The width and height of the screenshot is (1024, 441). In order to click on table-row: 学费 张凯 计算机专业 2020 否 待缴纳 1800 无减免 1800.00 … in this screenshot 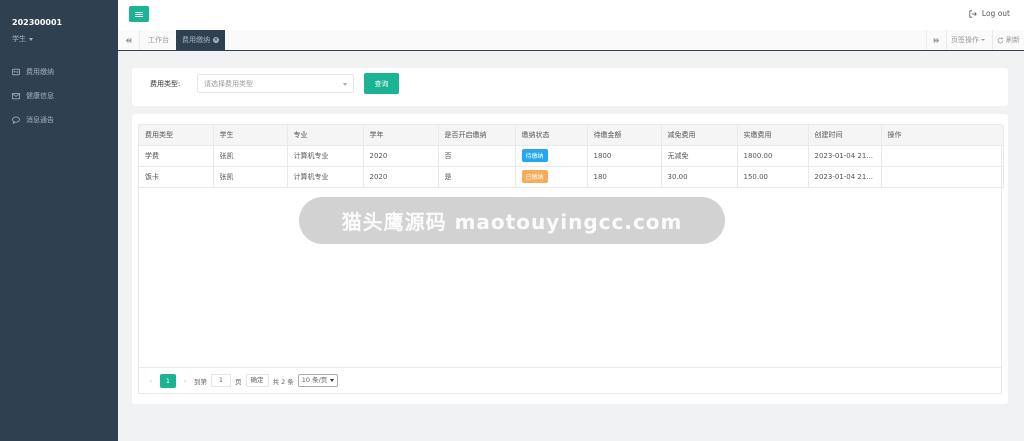, I will do `click(571, 156)`.